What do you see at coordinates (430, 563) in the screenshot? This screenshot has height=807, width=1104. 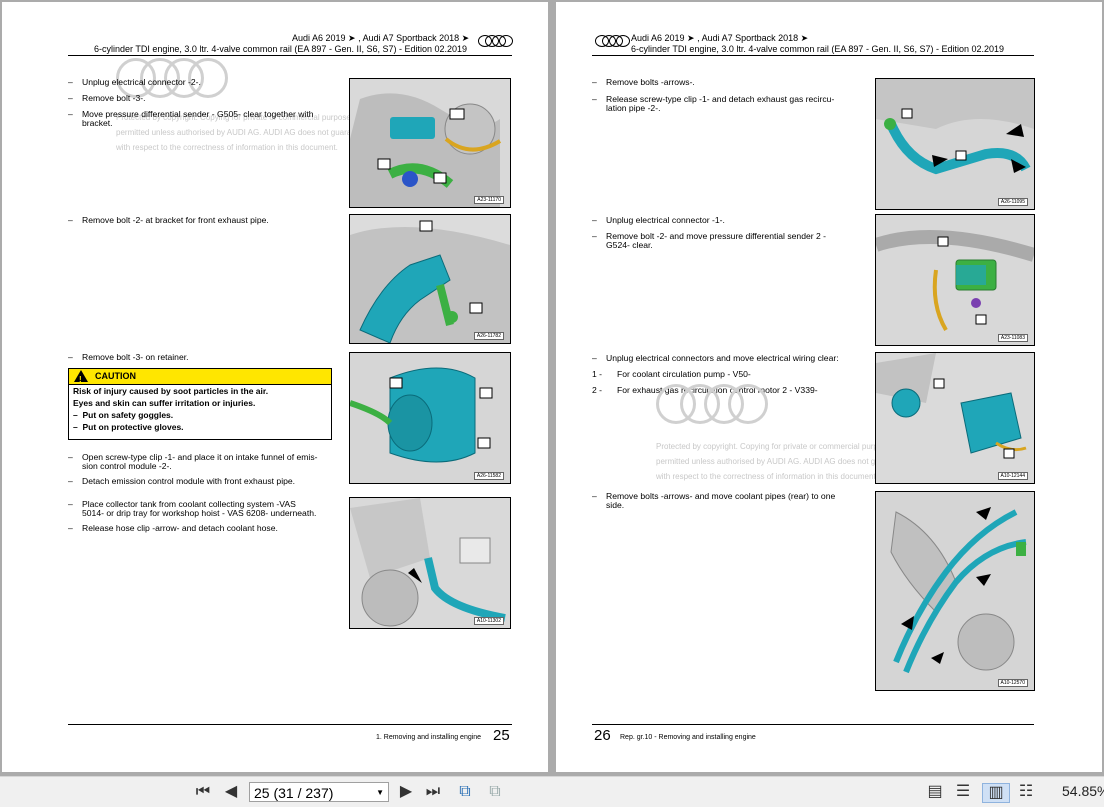 I see `figure-A10-11302: A10-11302` at bounding box center [430, 563].